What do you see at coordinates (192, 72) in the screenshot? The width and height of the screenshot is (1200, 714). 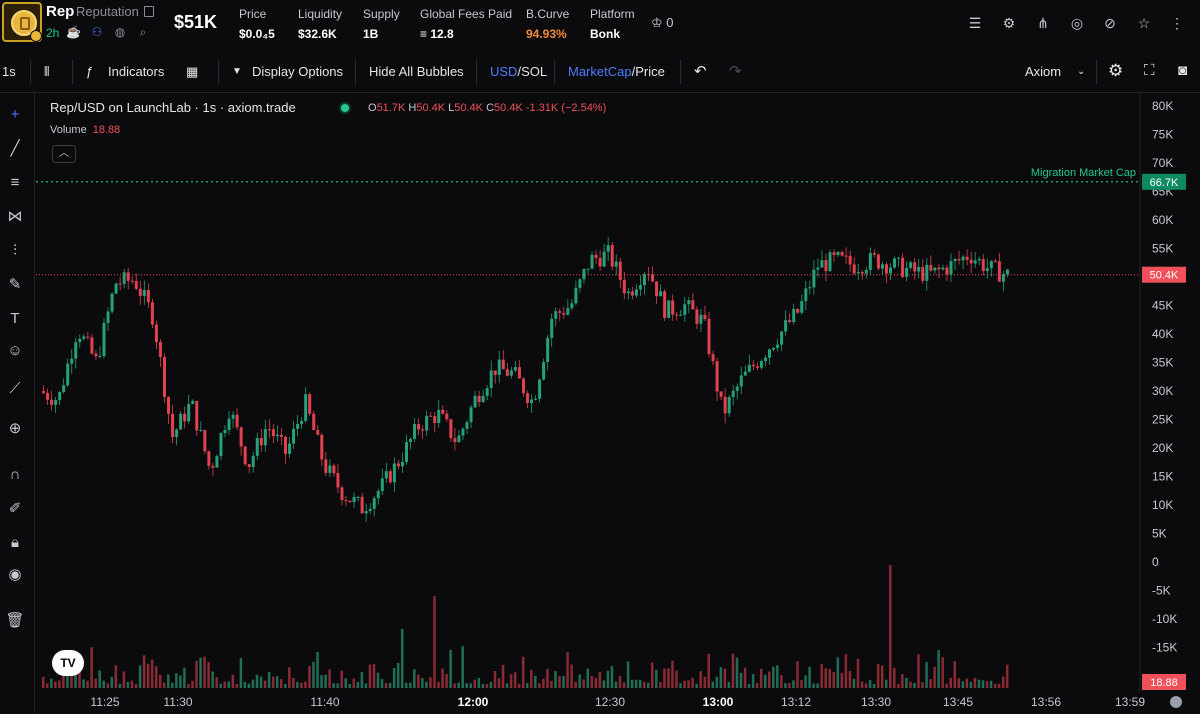 I see `layouts-icon: ▦` at bounding box center [192, 72].